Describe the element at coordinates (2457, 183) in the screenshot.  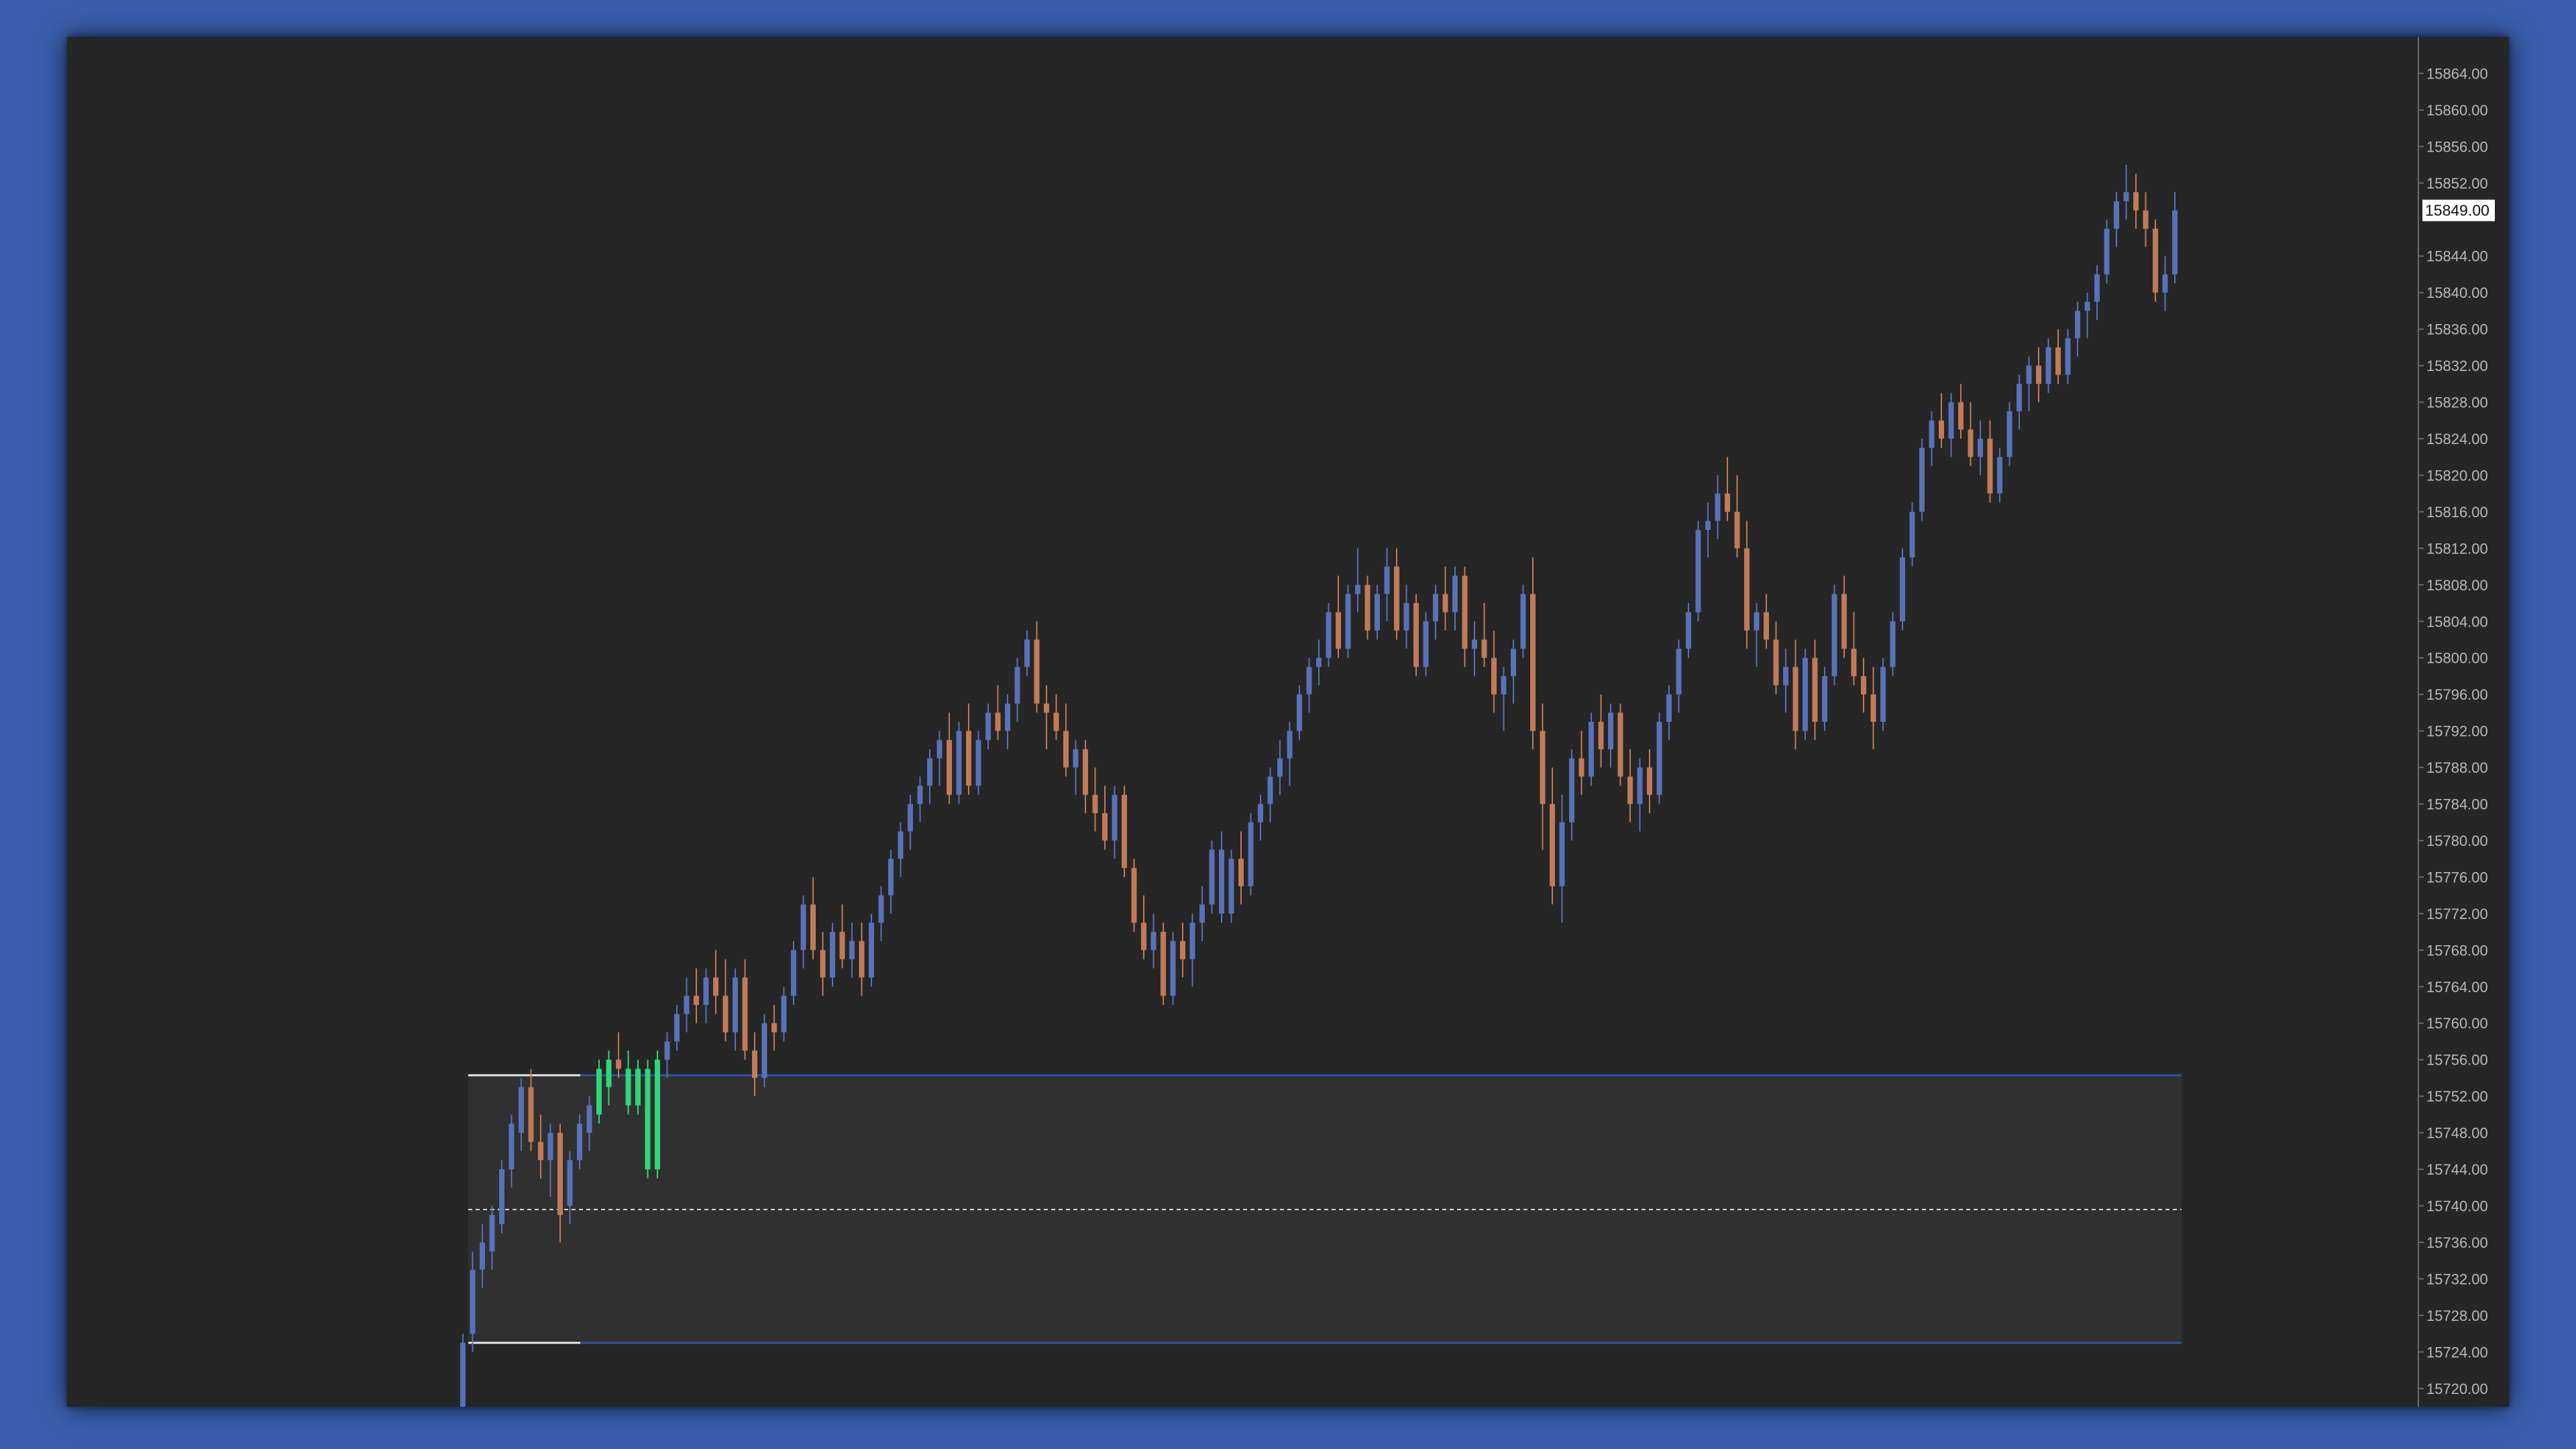
I see `axis-tick-label: 15852.00` at that location.